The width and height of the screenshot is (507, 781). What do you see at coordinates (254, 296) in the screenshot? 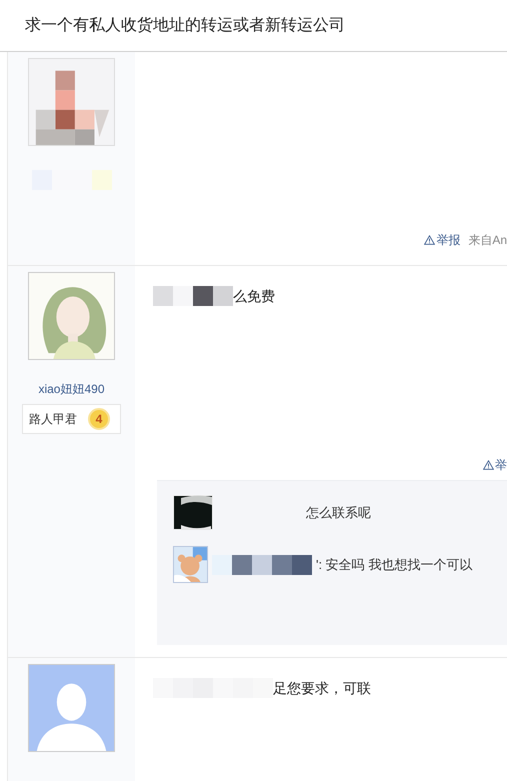
I see `post-text: 么免费` at bounding box center [254, 296].